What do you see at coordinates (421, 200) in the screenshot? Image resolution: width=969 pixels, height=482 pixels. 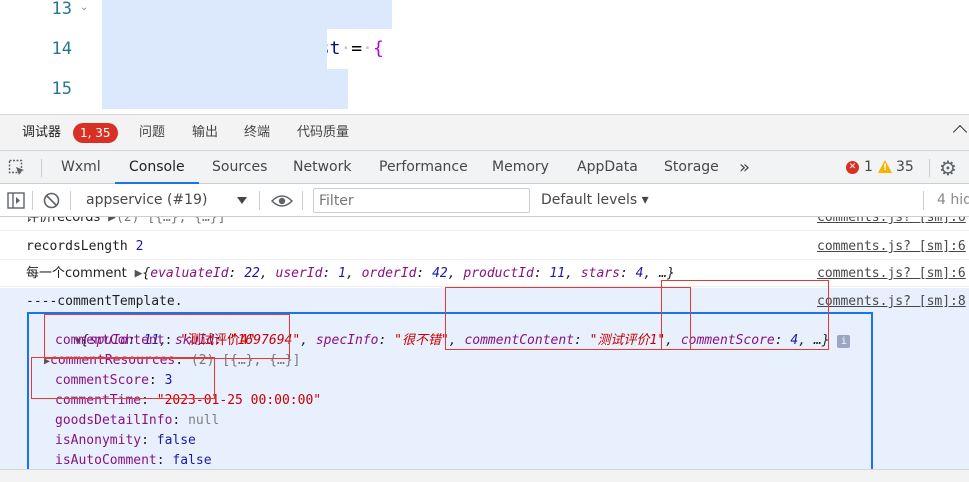 I see `filter-input` at bounding box center [421, 200].